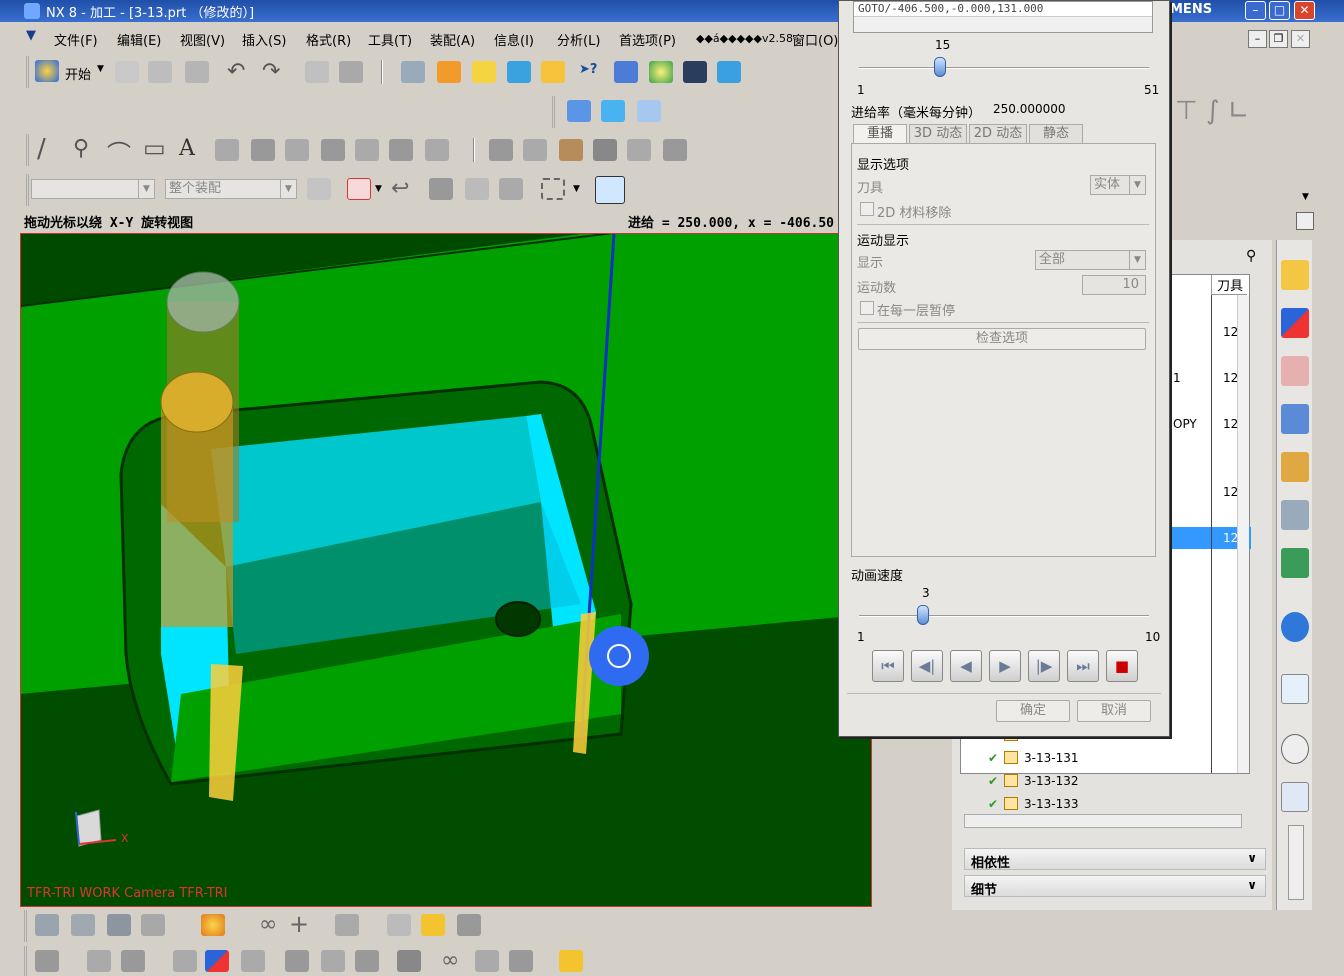  What do you see at coordinates (317, 72) in the screenshot?
I see `cut-icon` at bounding box center [317, 72].